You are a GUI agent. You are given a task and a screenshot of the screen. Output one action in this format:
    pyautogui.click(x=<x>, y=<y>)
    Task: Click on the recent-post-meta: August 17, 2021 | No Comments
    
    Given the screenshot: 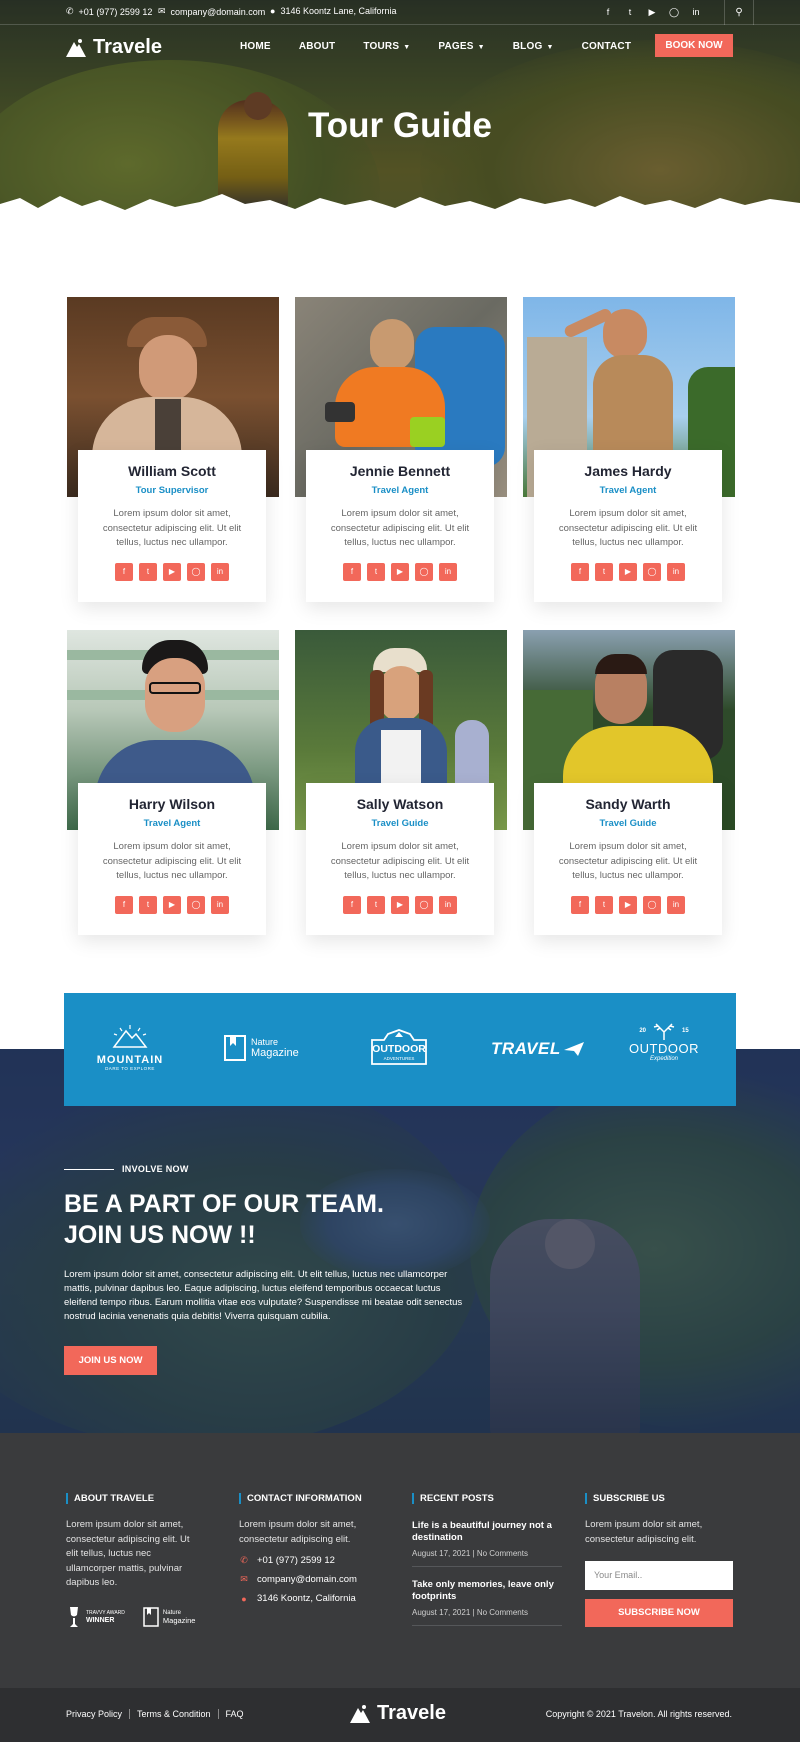 What is the action you would take?
    pyautogui.click(x=487, y=1553)
    